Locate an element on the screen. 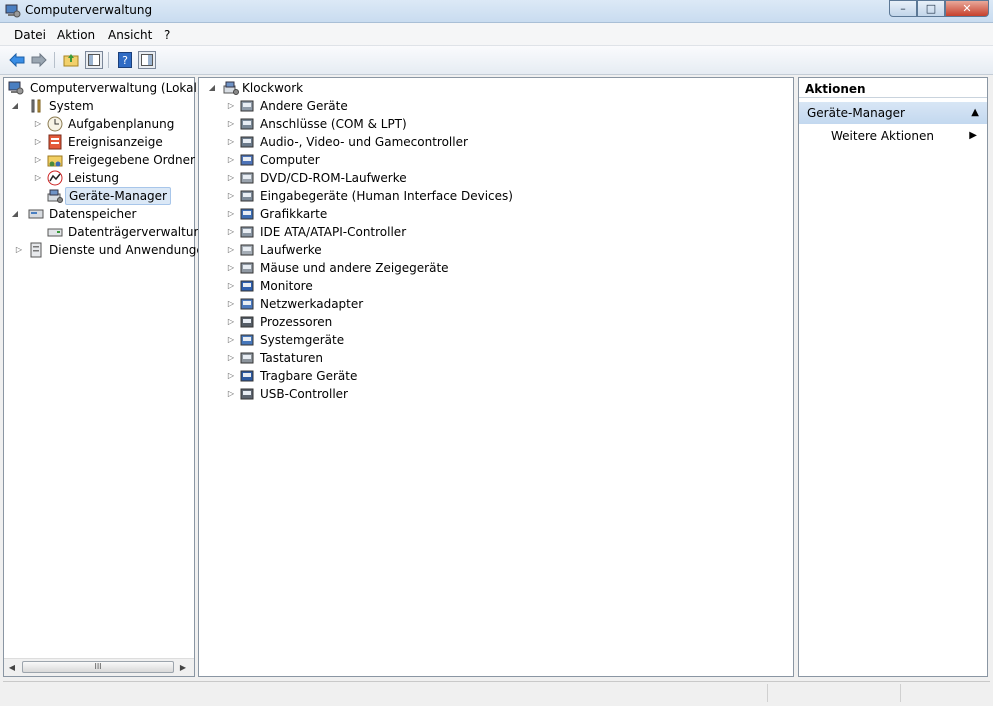  tree-item-label: Ereignisanzeige is located at coordinates (115, 142).